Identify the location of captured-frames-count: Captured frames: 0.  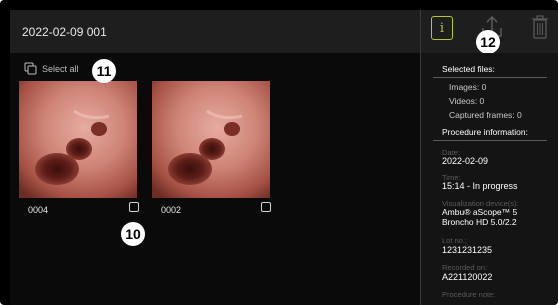
(485, 115).